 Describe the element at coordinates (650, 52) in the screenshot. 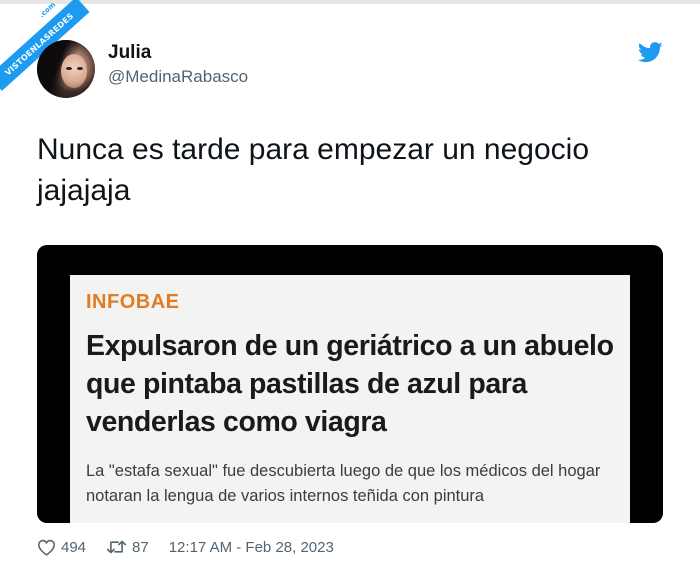

I see `twitter-bird-icon` at that location.